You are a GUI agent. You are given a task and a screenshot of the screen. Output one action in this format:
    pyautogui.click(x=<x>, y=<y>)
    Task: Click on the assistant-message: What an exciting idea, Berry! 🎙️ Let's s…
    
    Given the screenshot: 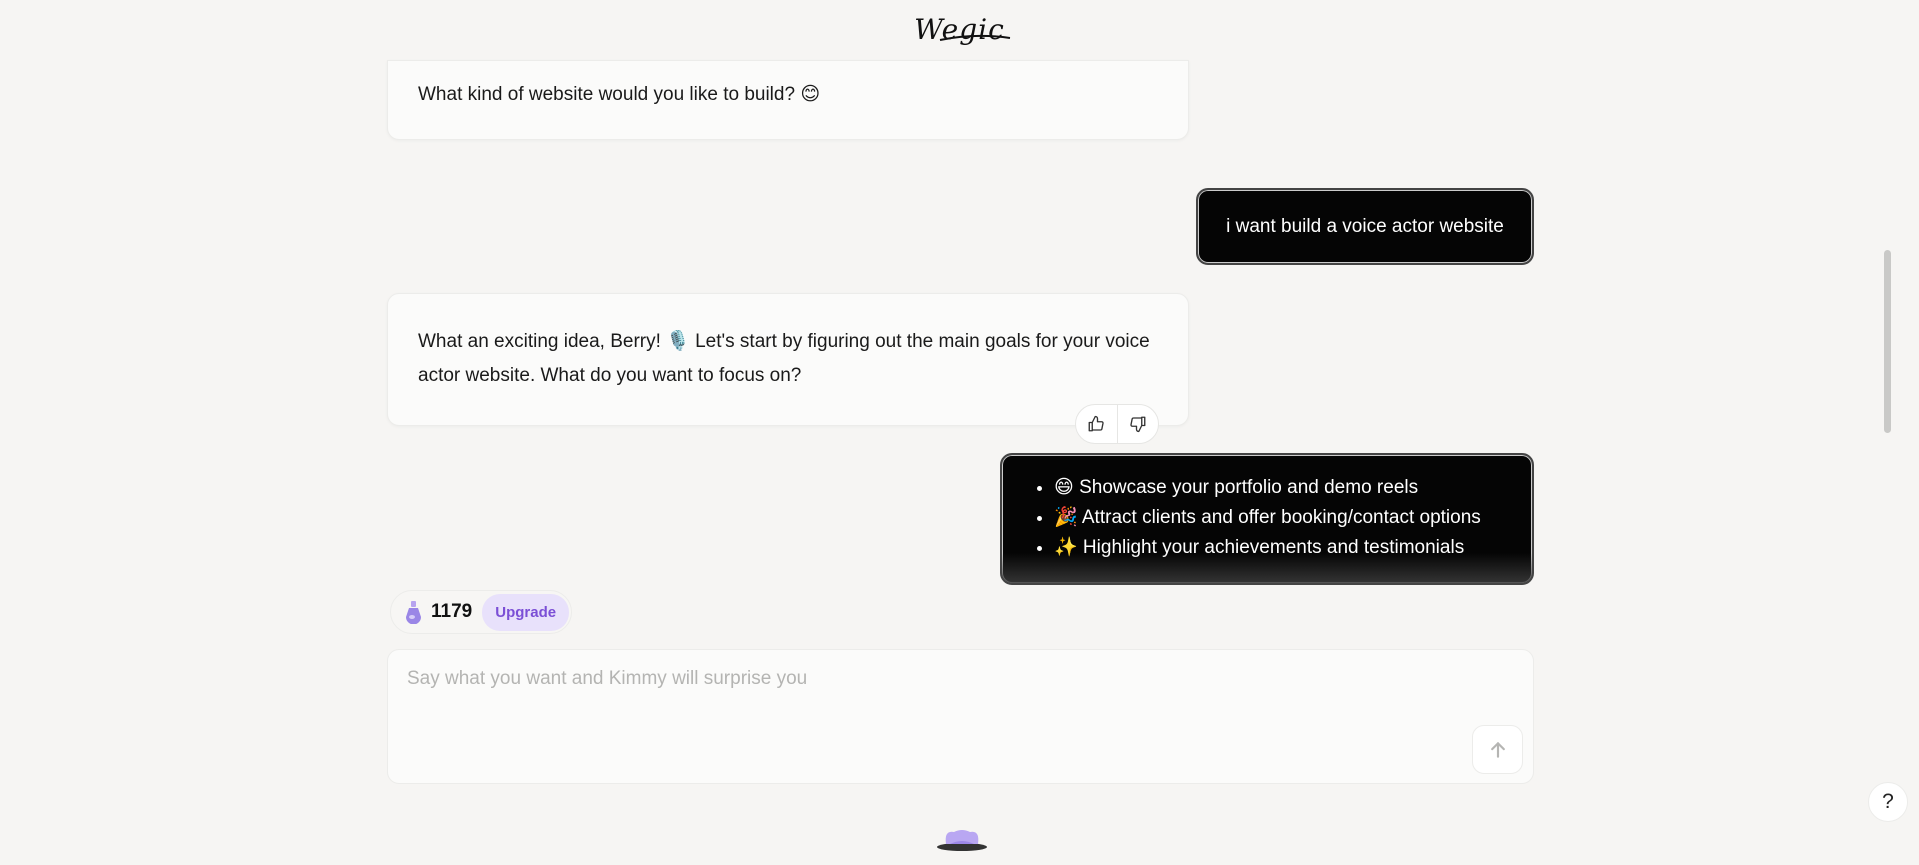 What is the action you would take?
    pyautogui.click(x=788, y=359)
    